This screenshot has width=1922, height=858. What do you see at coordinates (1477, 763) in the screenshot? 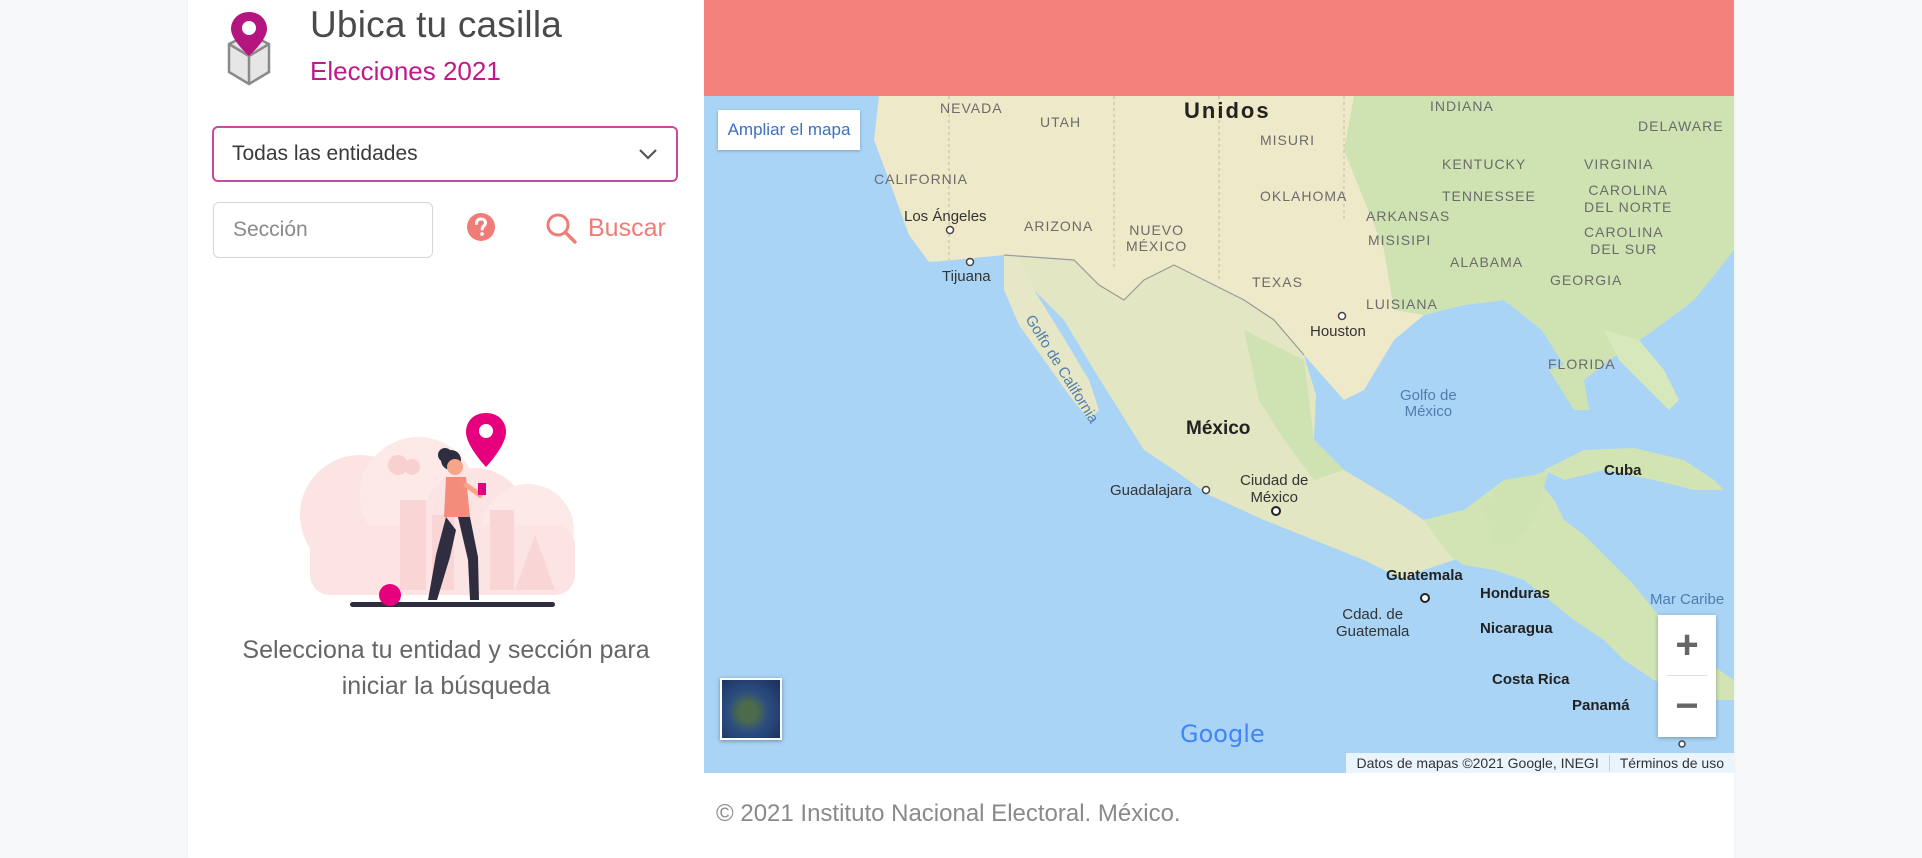
I see `map-attribution: Datos de mapas ©2021 Google, INEGI` at bounding box center [1477, 763].